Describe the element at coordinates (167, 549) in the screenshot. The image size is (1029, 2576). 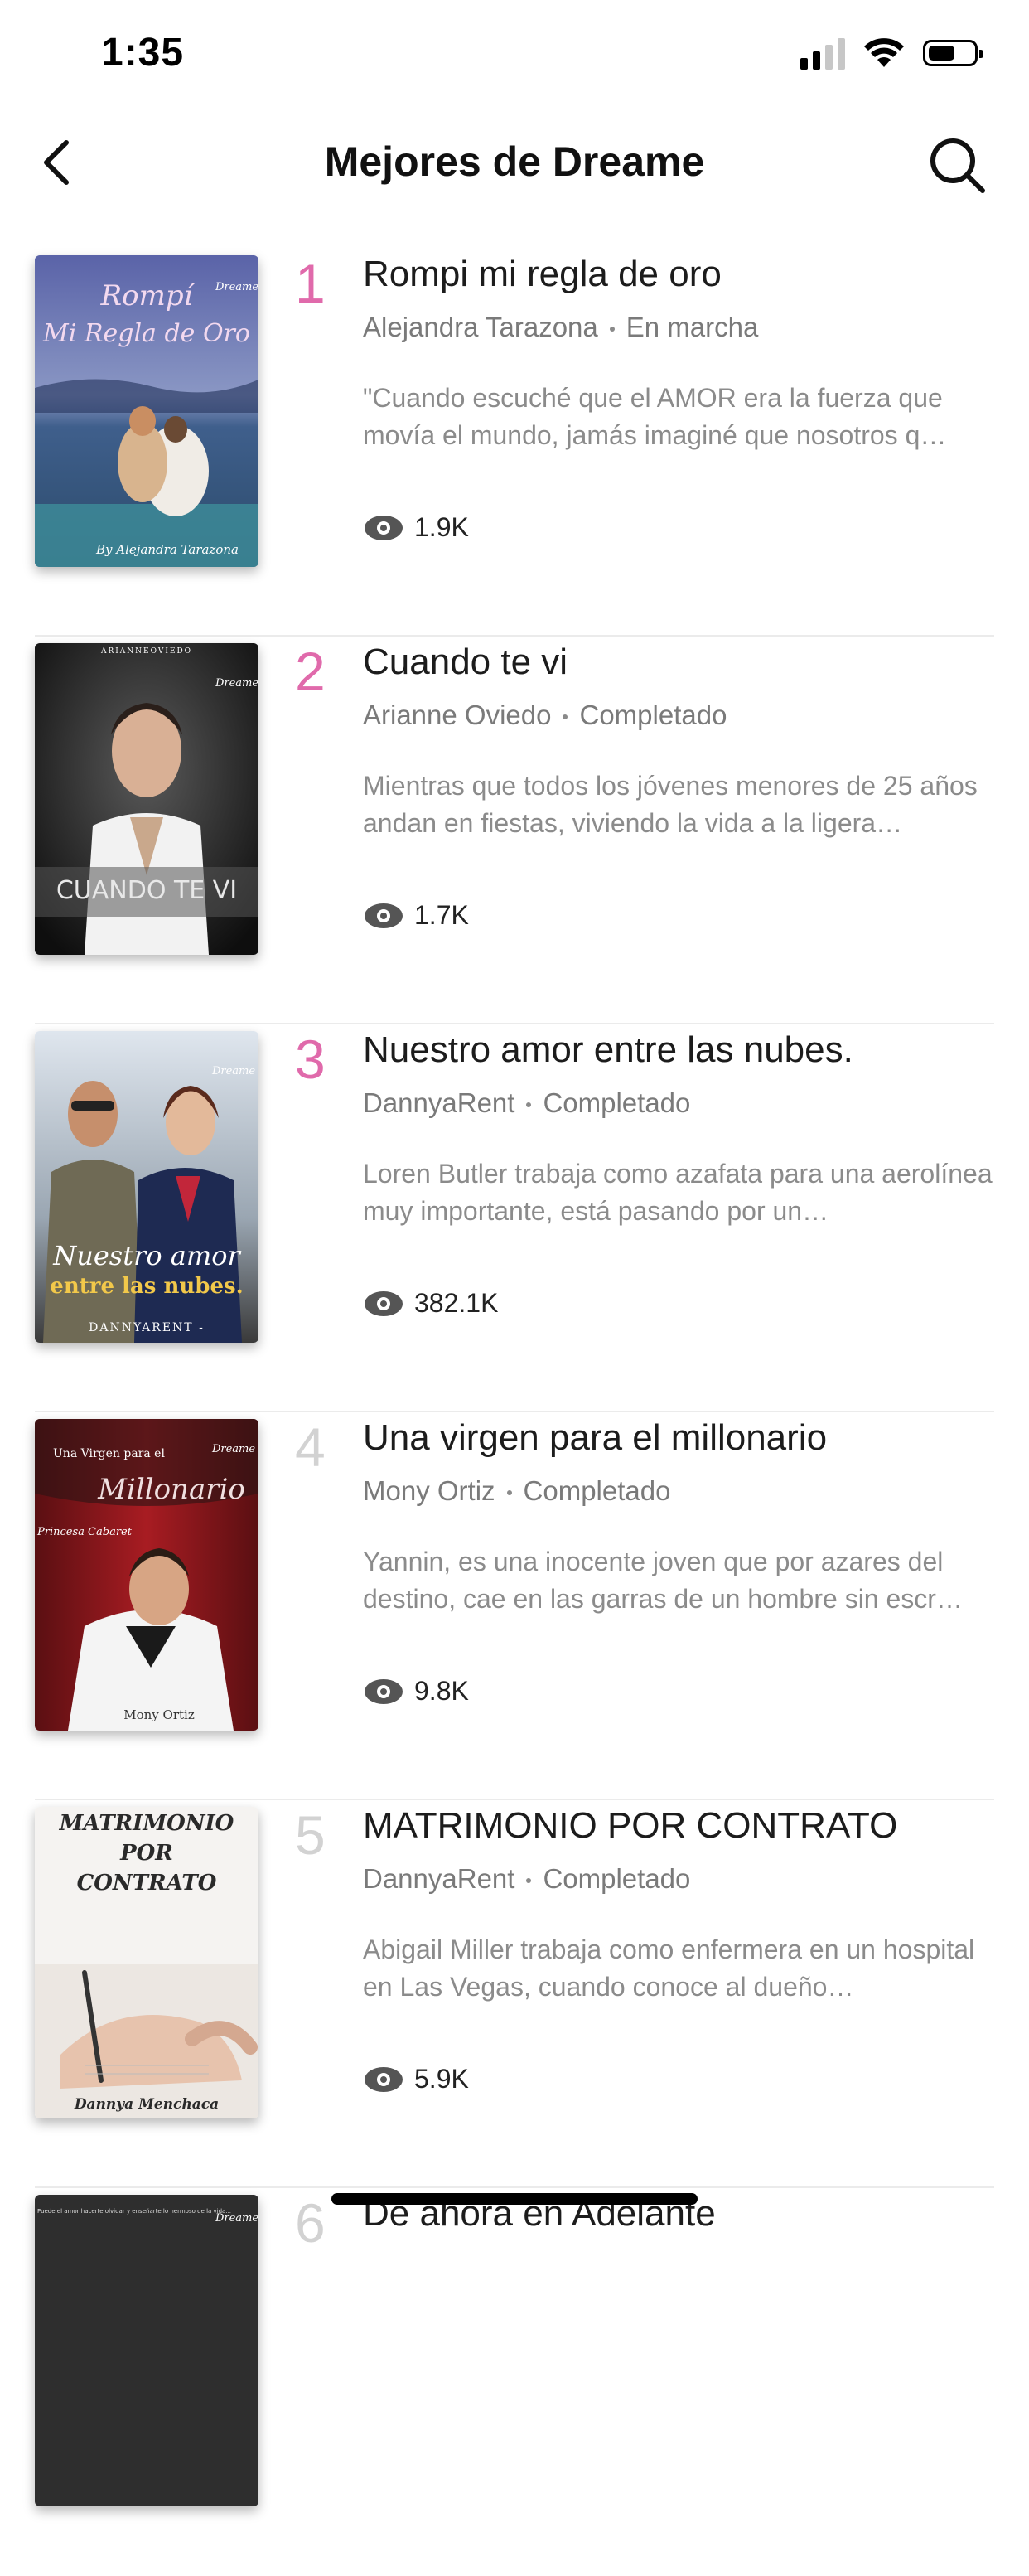
I see `cover-author: By Alejandra Tarazona` at that location.